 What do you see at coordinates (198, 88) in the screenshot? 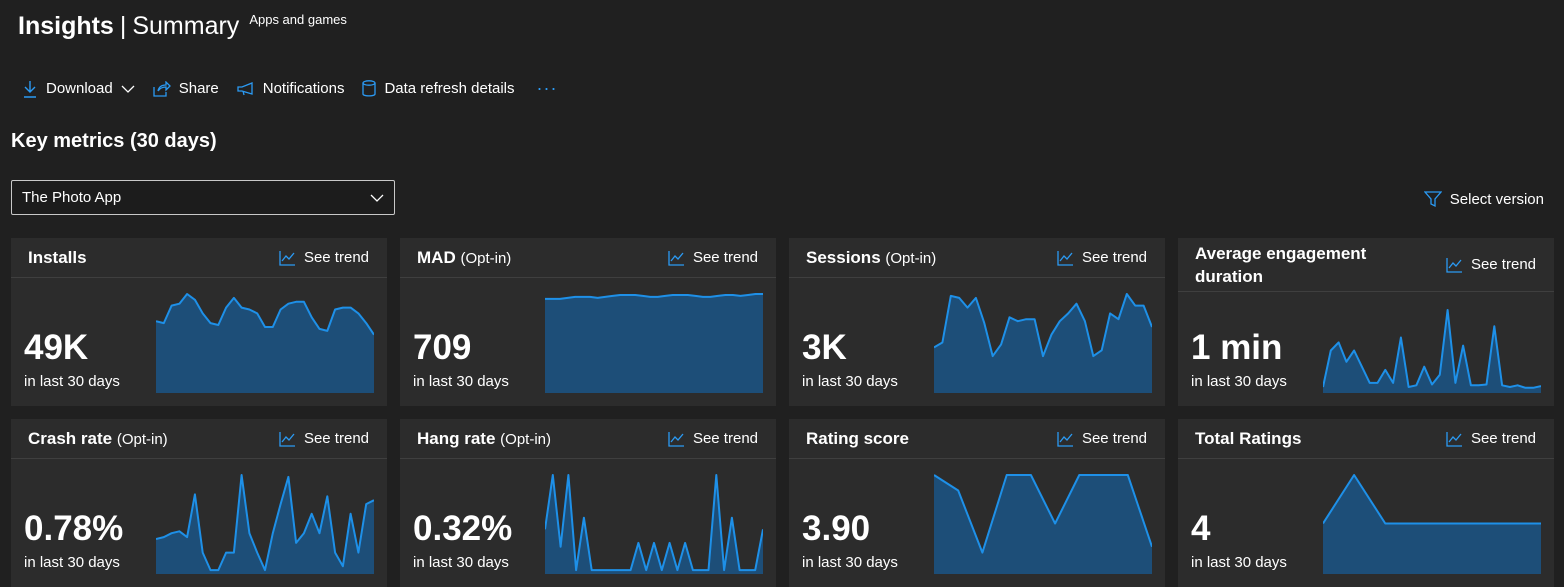
I see `share-label: Share` at bounding box center [198, 88].